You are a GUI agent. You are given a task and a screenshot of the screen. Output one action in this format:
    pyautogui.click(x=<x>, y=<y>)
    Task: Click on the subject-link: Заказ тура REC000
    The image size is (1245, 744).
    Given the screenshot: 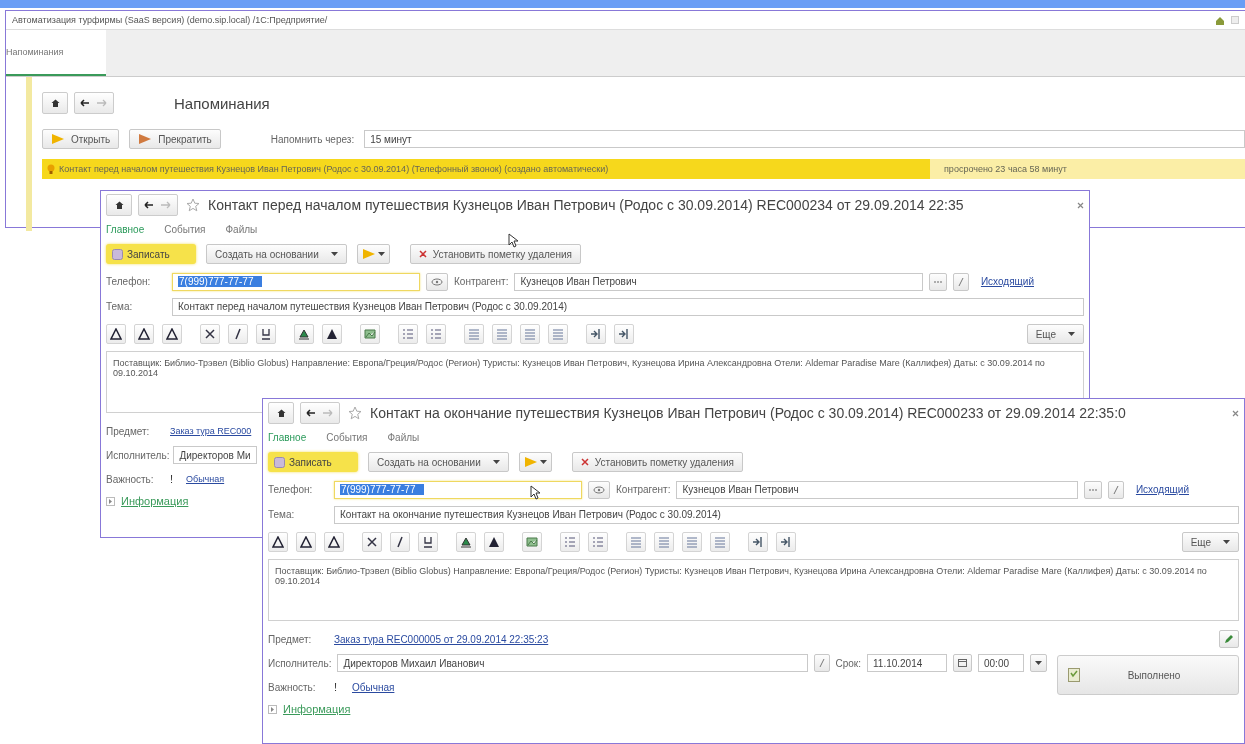 What is the action you would take?
    pyautogui.click(x=211, y=431)
    